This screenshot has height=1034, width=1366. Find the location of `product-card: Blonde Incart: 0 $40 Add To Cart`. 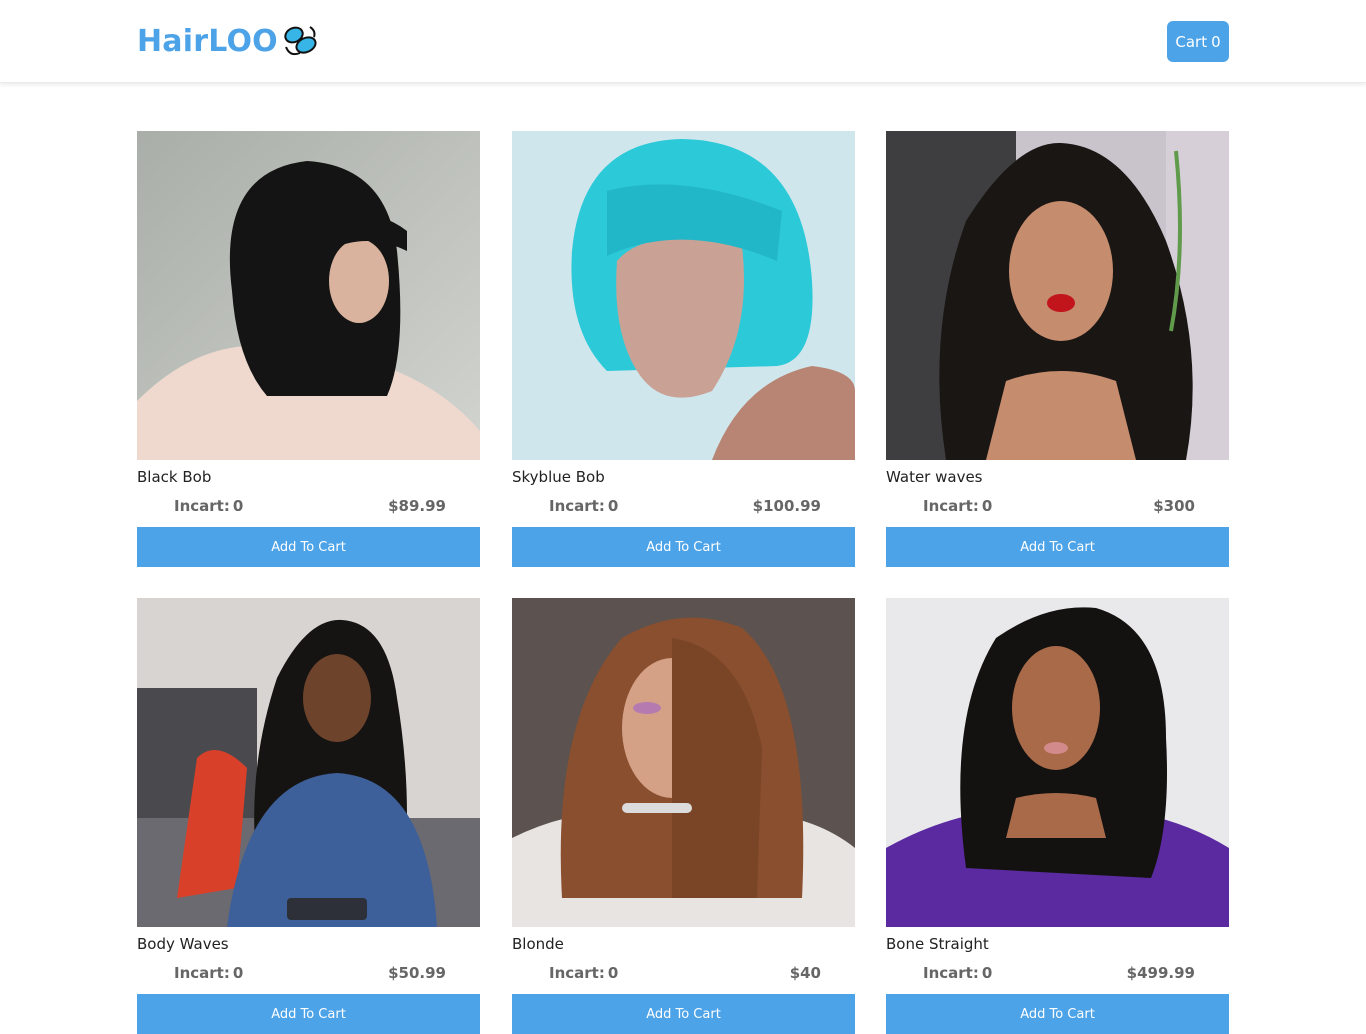

product-card: Blonde Incart: 0 $40 Add To Cart is located at coordinates (683, 816).